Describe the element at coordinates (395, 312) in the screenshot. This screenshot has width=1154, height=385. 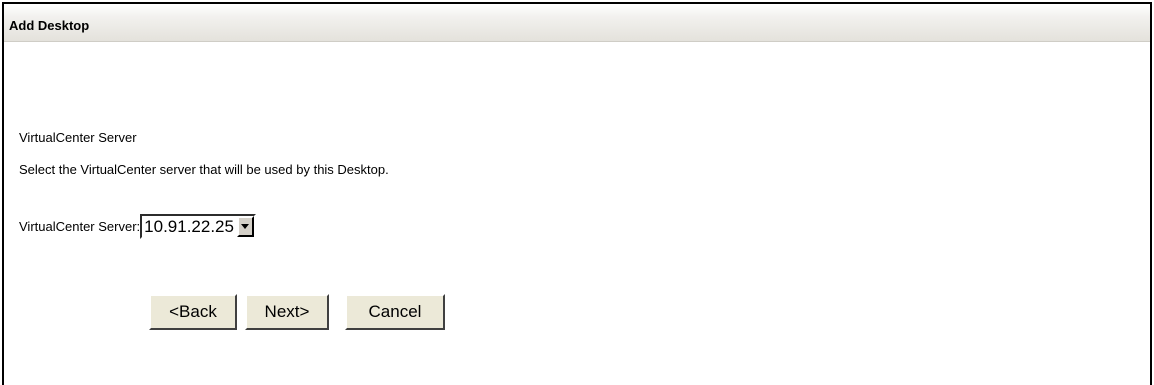
I see `cancel-button: Cancel` at that location.